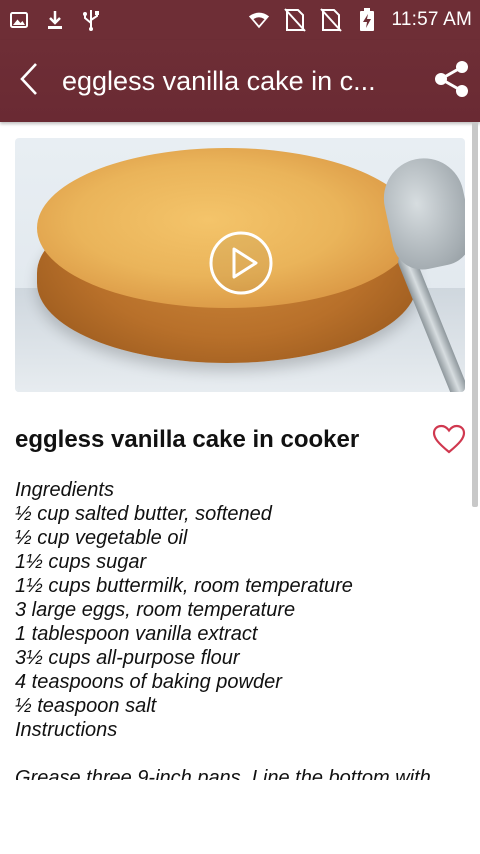  I want to click on heart-outline-icon, so click(449, 441).